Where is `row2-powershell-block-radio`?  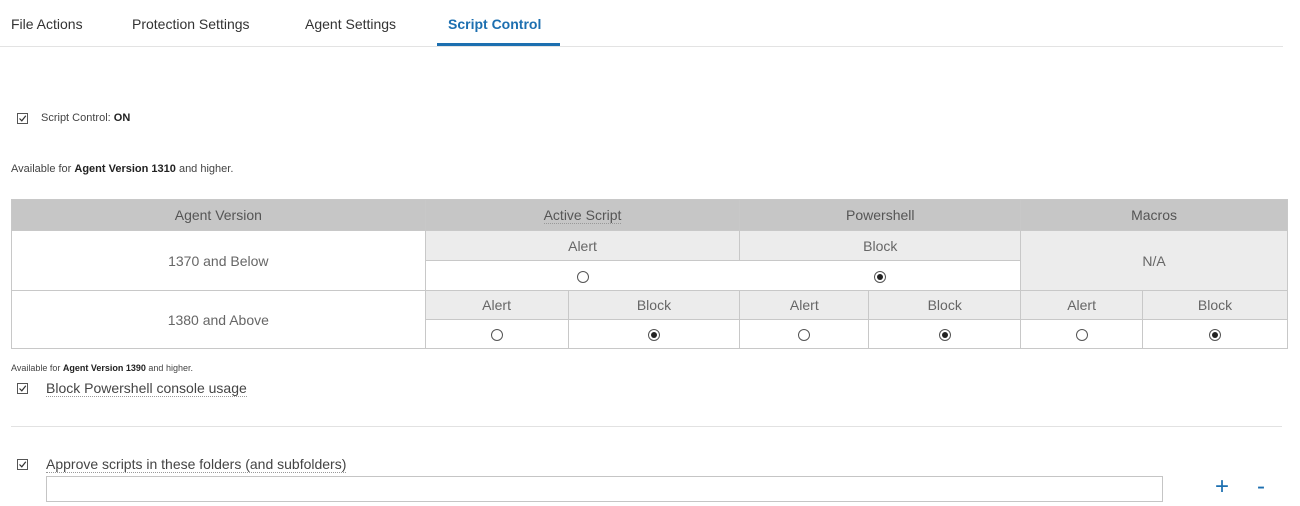
row2-powershell-block-radio is located at coordinates (944, 335).